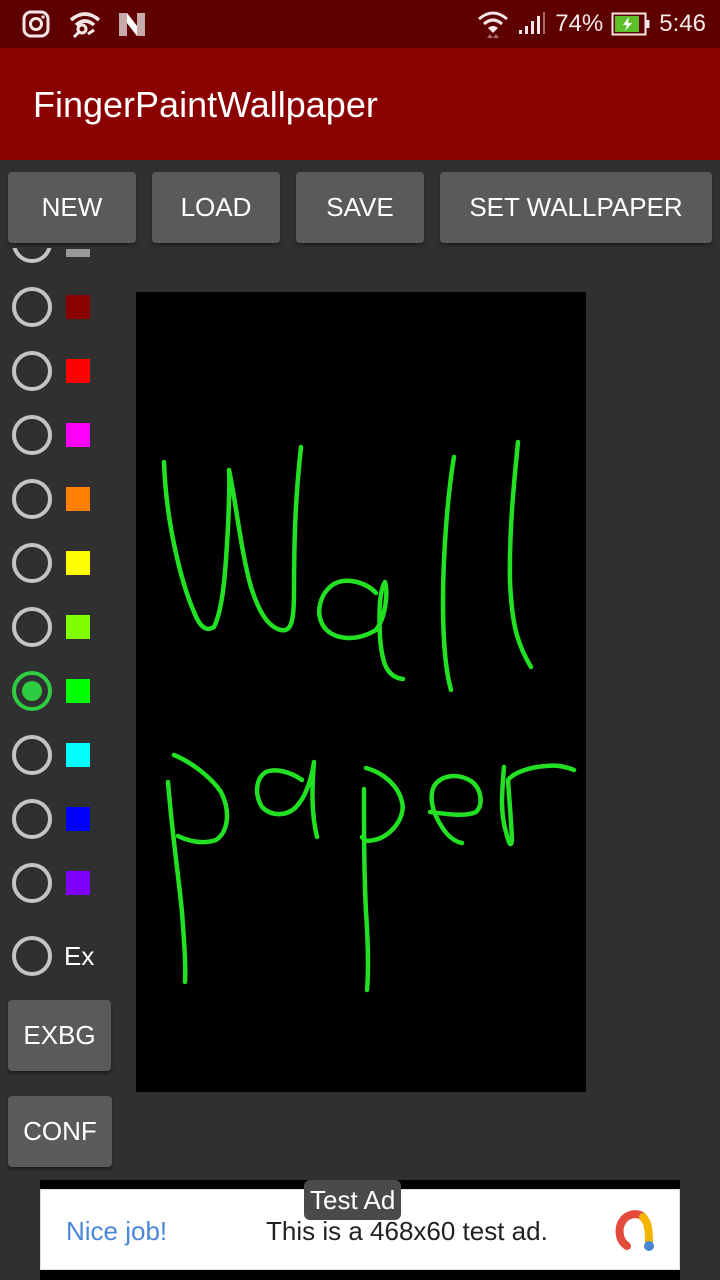 Image resolution: width=720 pixels, height=1280 pixels. Describe the element at coordinates (78, 819) in the screenshot. I see `color-swatch-blue` at that location.